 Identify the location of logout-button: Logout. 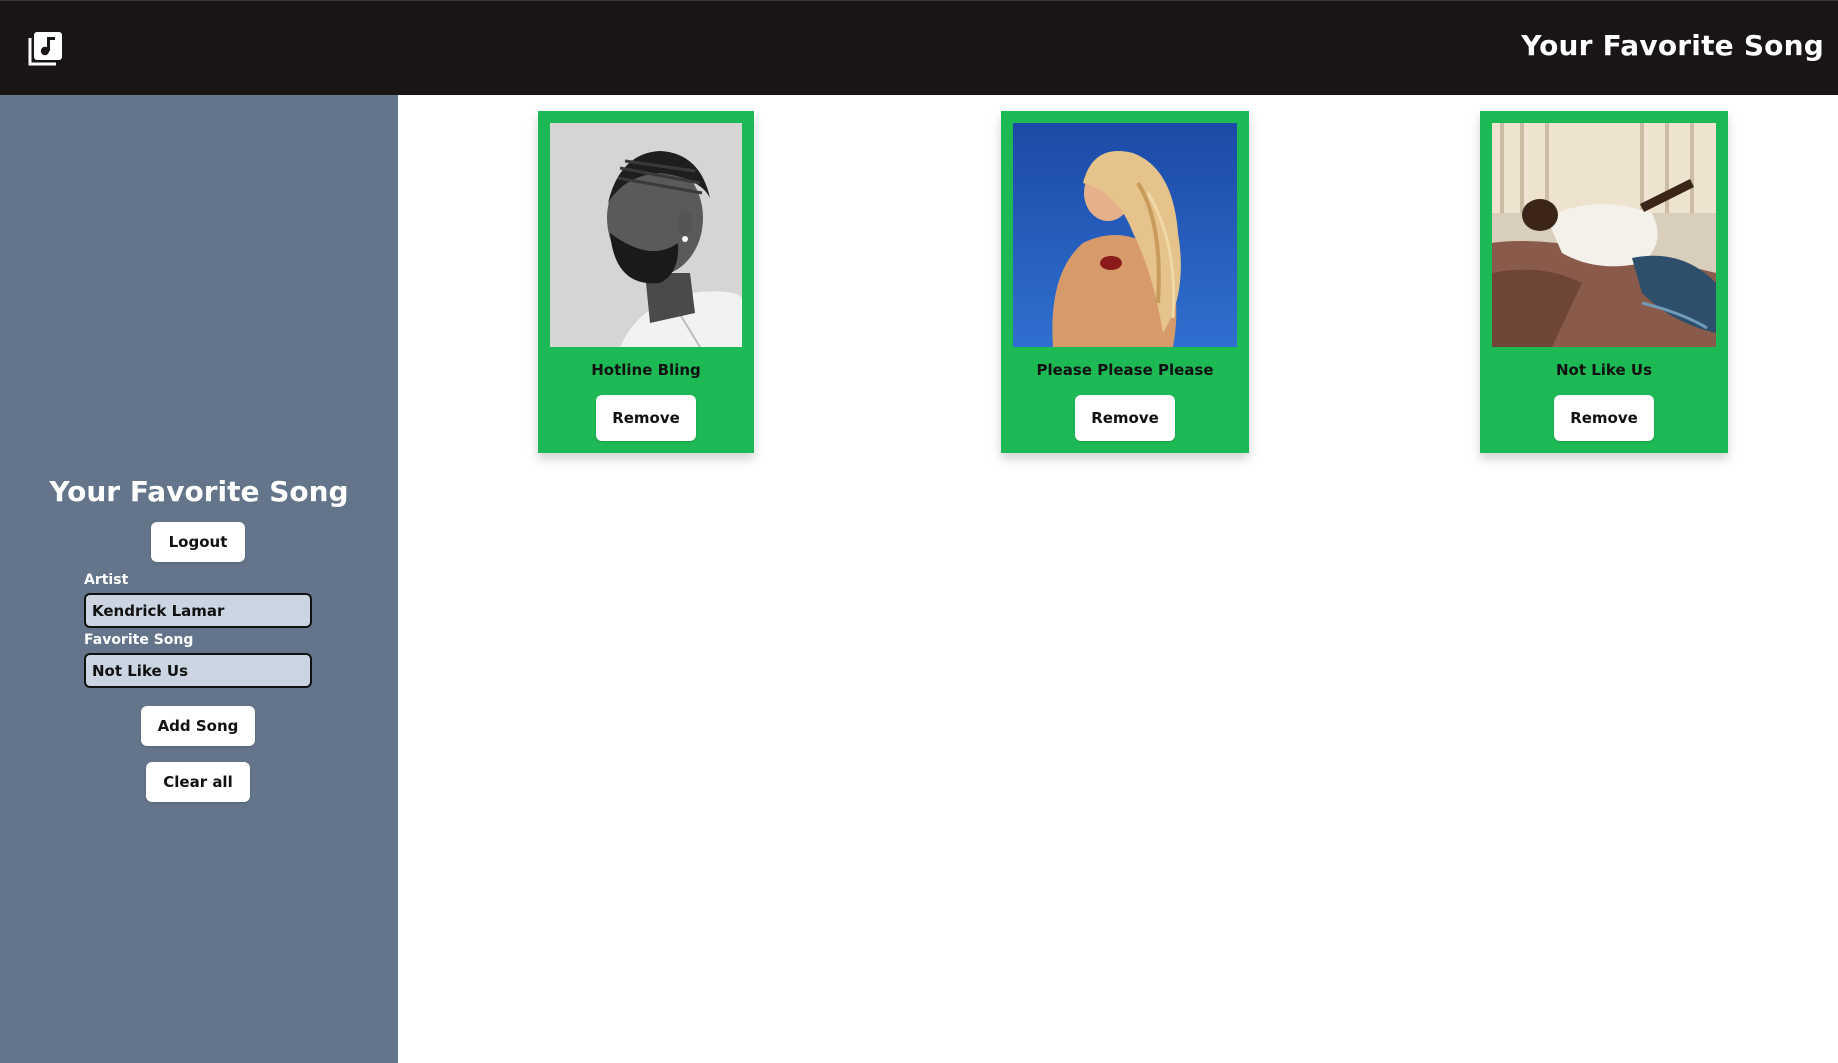
(198, 542).